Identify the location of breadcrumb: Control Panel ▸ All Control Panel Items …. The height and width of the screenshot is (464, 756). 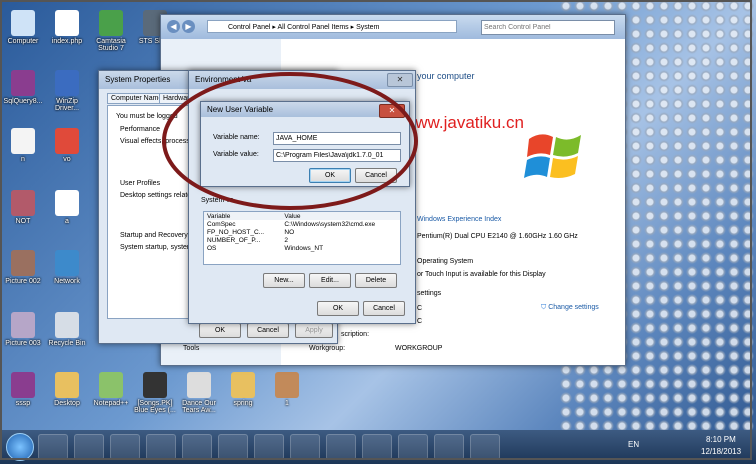
(332, 26).